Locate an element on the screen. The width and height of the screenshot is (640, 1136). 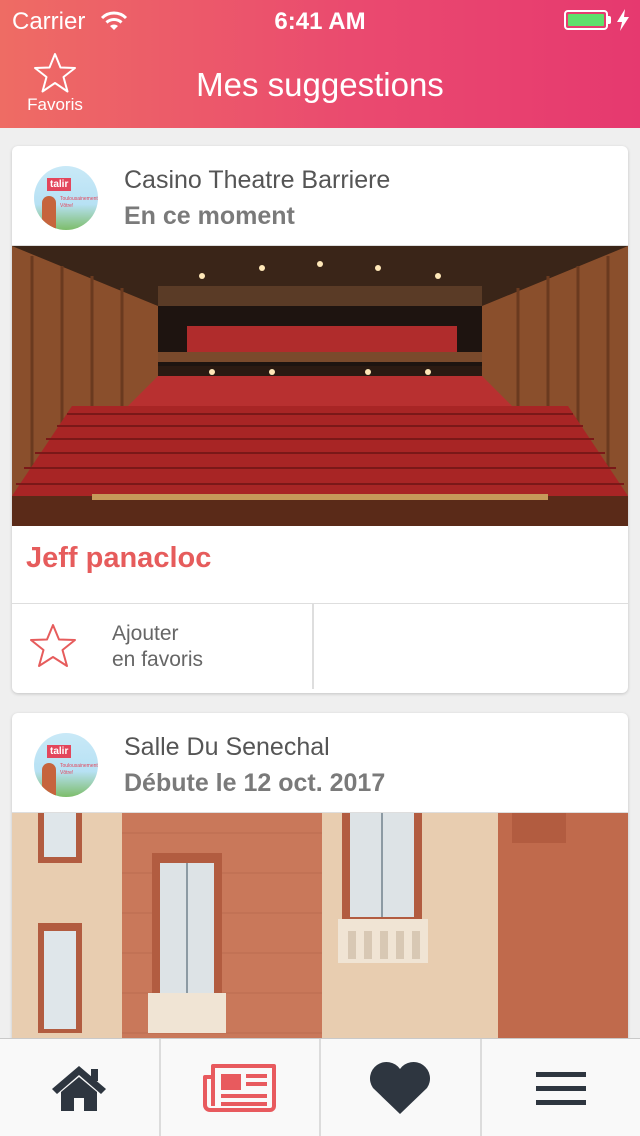
battery-icon is located at coordinates (588, 20).